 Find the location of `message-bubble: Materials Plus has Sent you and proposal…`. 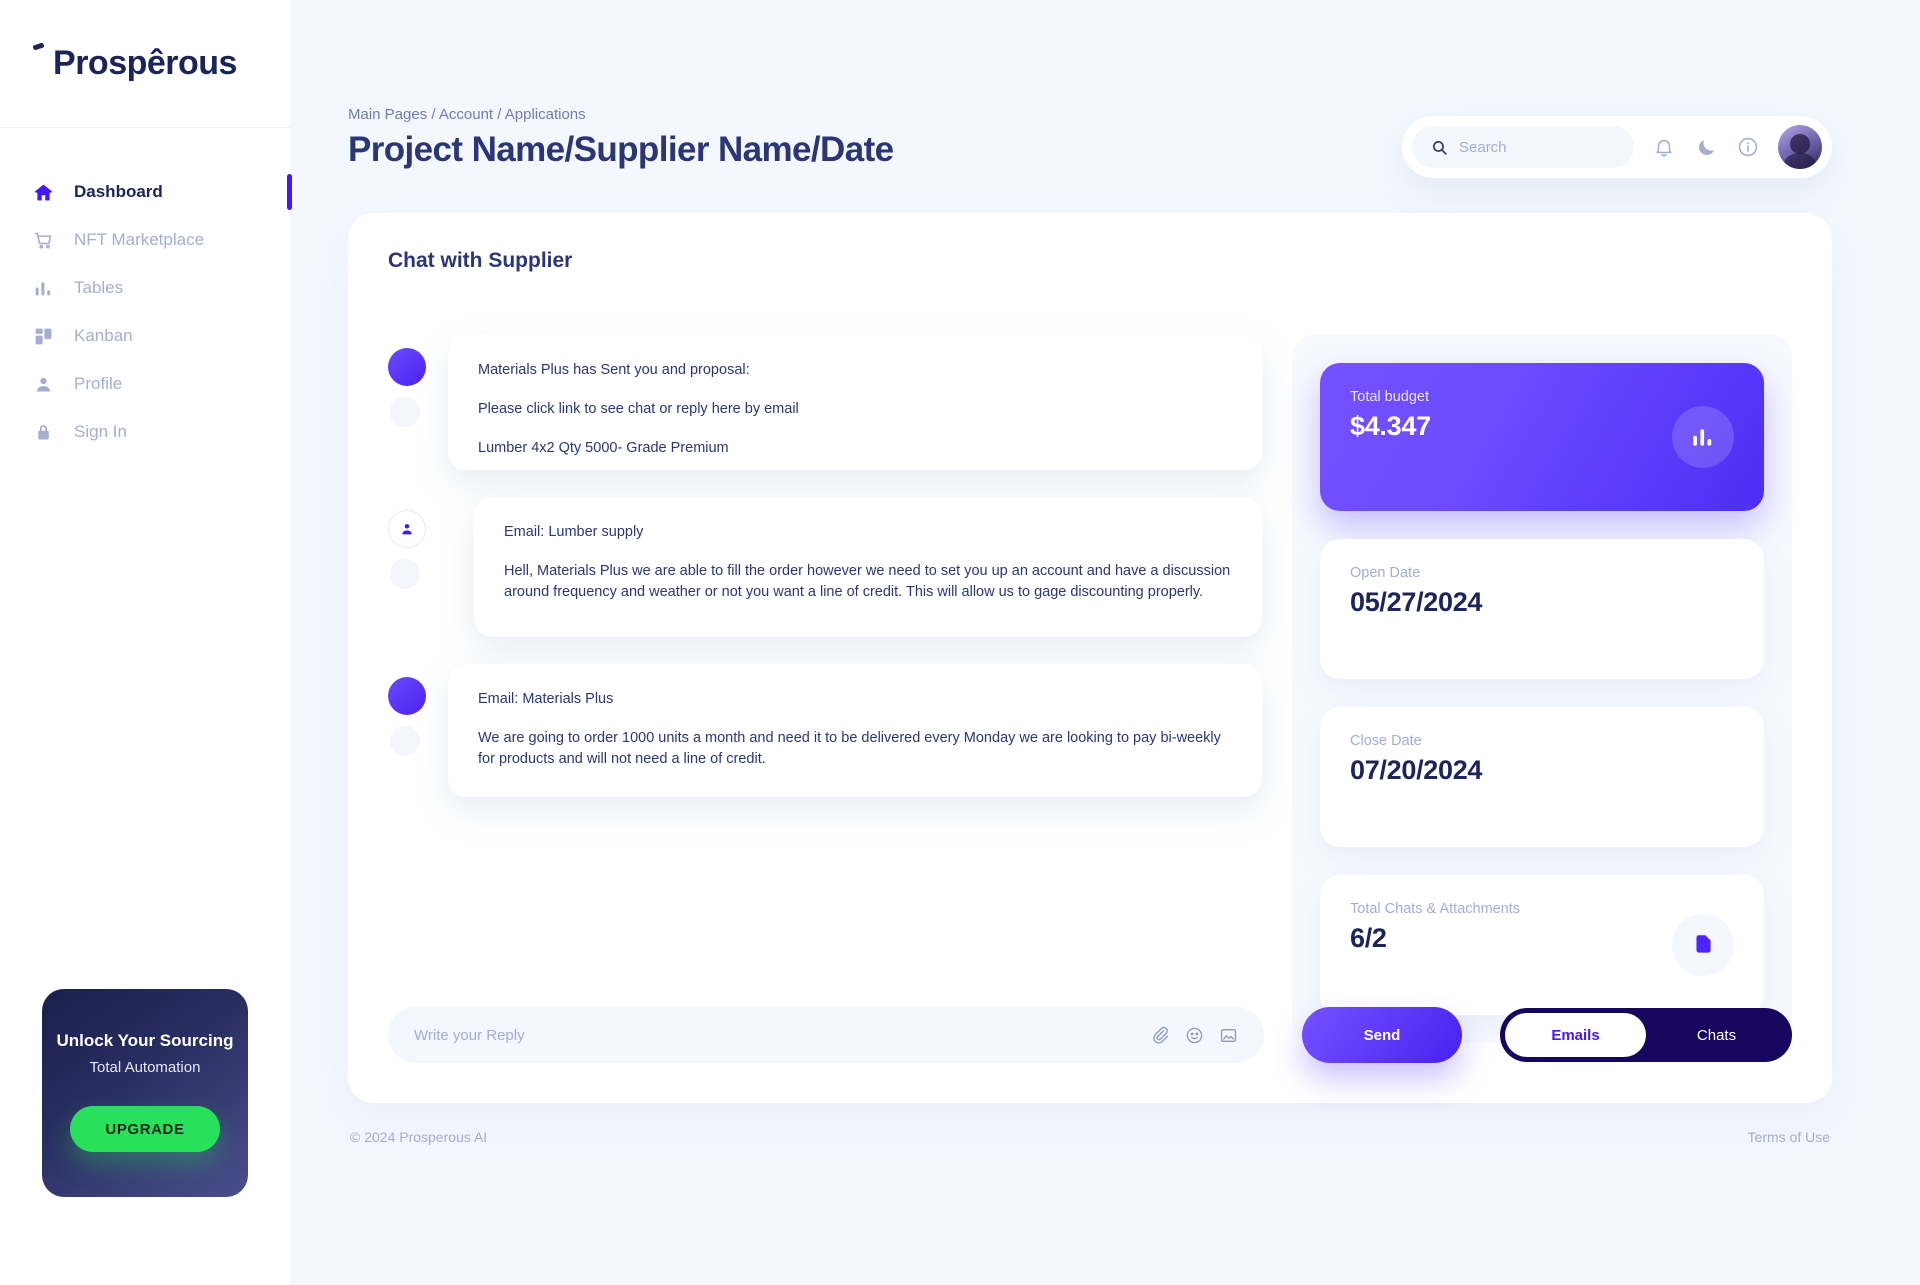

message-bubble: Materials Plus has Sent you and proposal… is located at coordinates (855, 402).